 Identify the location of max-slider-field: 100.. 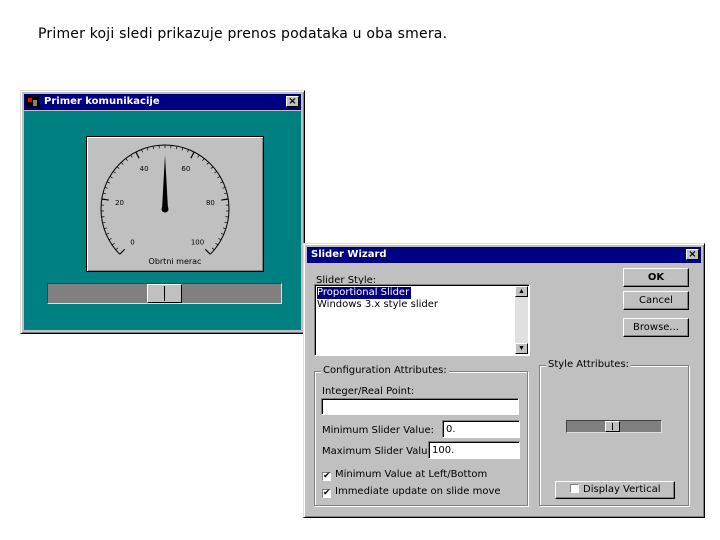
(474, 450).